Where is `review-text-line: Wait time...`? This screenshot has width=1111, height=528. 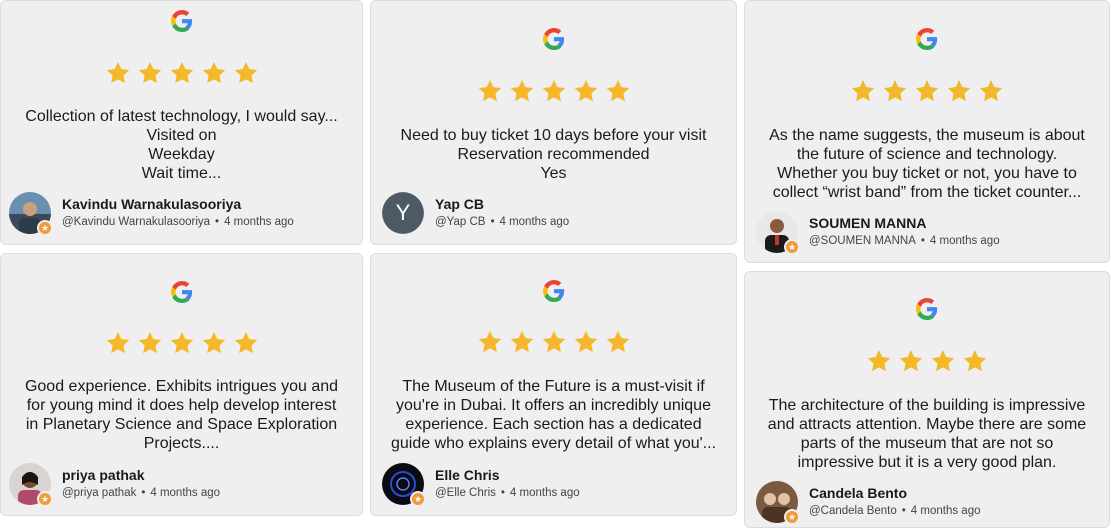
review-text-line: Wait time... is located at coordinates (181, 173).